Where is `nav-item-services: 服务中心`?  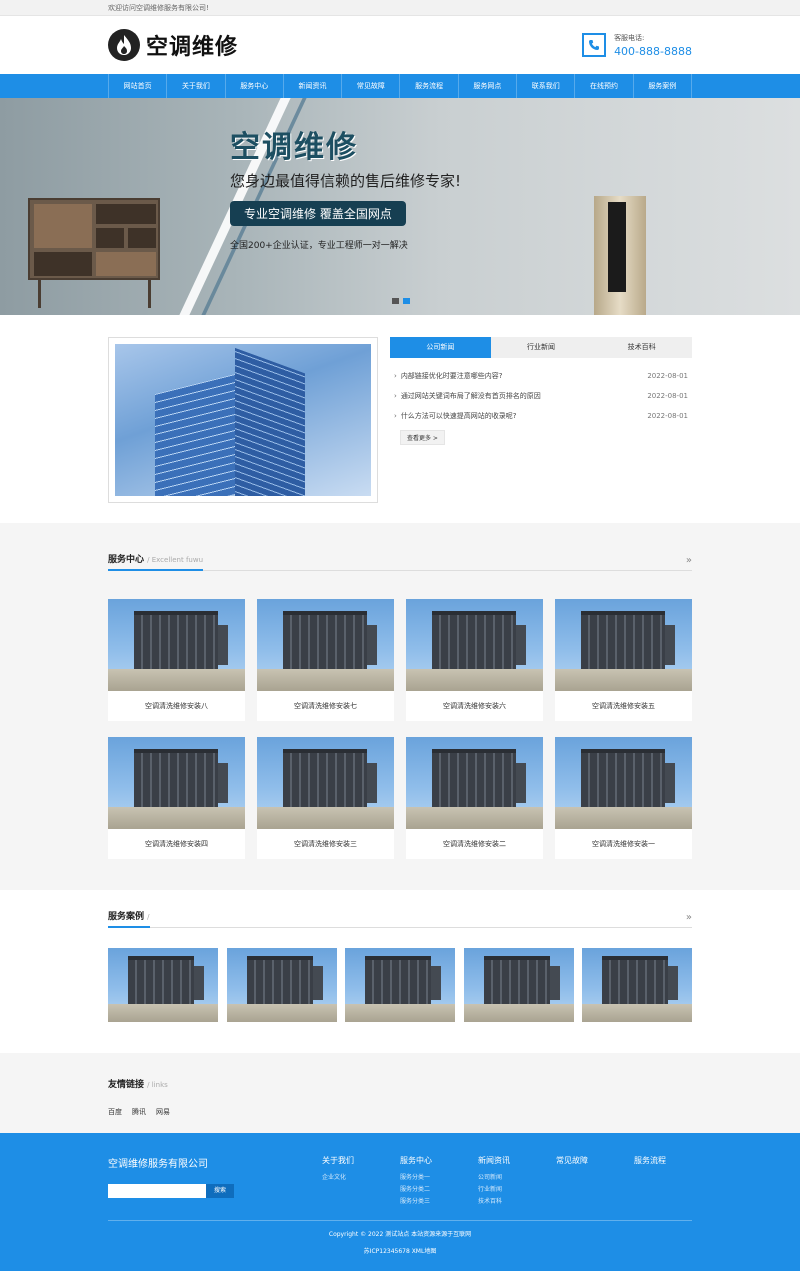 nav-item-services: 服务中心 is located at coordinates (255, 86).